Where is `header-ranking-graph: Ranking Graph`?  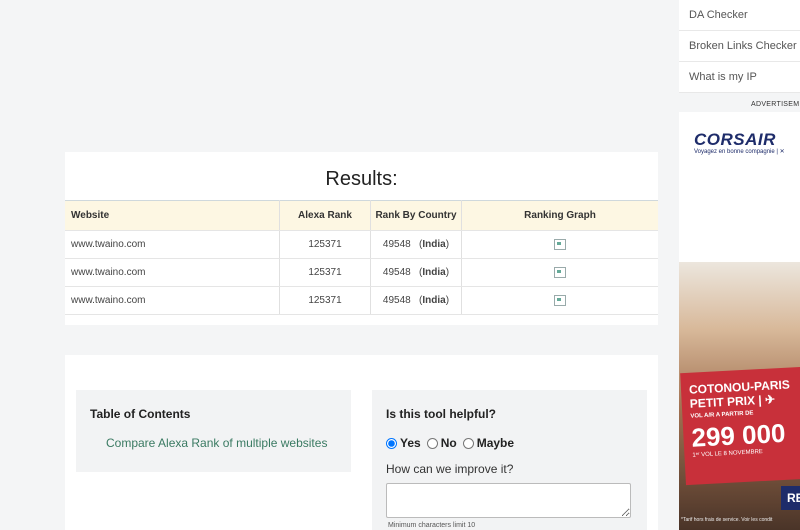
header-ranking-graph: Ranking Graph is located at coordinates (559, 215).